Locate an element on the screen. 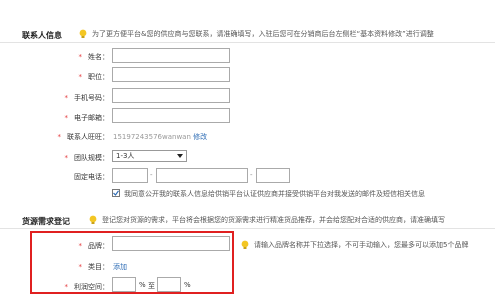 The height and width of the screenshot is (294, 495). email-input is located at coordinates (171, 115).